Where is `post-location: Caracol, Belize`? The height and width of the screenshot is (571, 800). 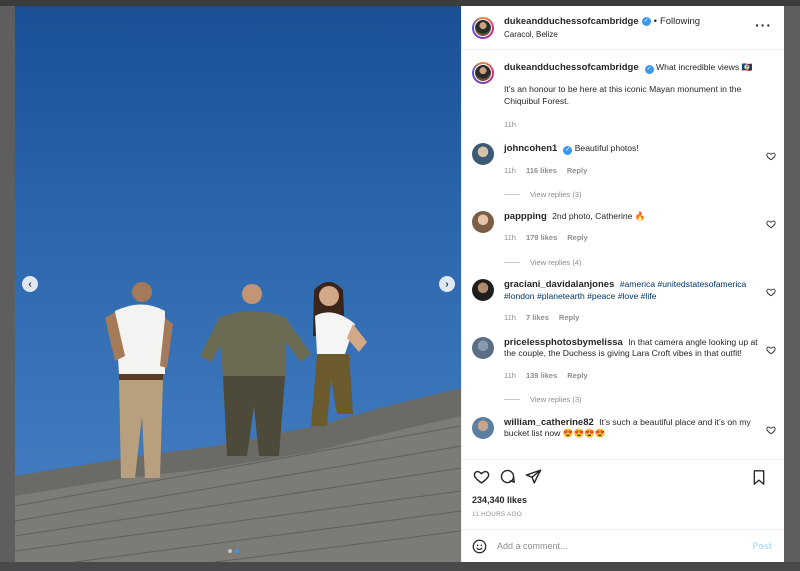 post-location: Caracol, Belize is located at coordinates (602, 34).